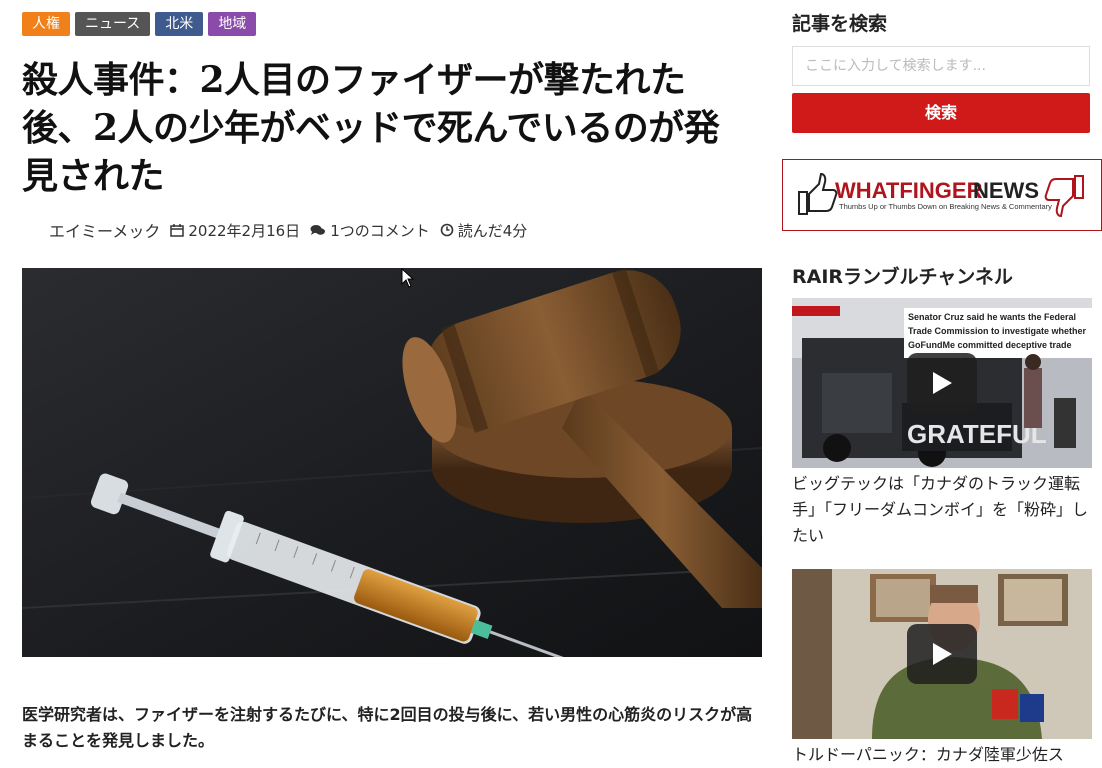 The width and height of the screenshot is (1102, 768). I want to click on svg-text: NEWS, so click(1006, 190).